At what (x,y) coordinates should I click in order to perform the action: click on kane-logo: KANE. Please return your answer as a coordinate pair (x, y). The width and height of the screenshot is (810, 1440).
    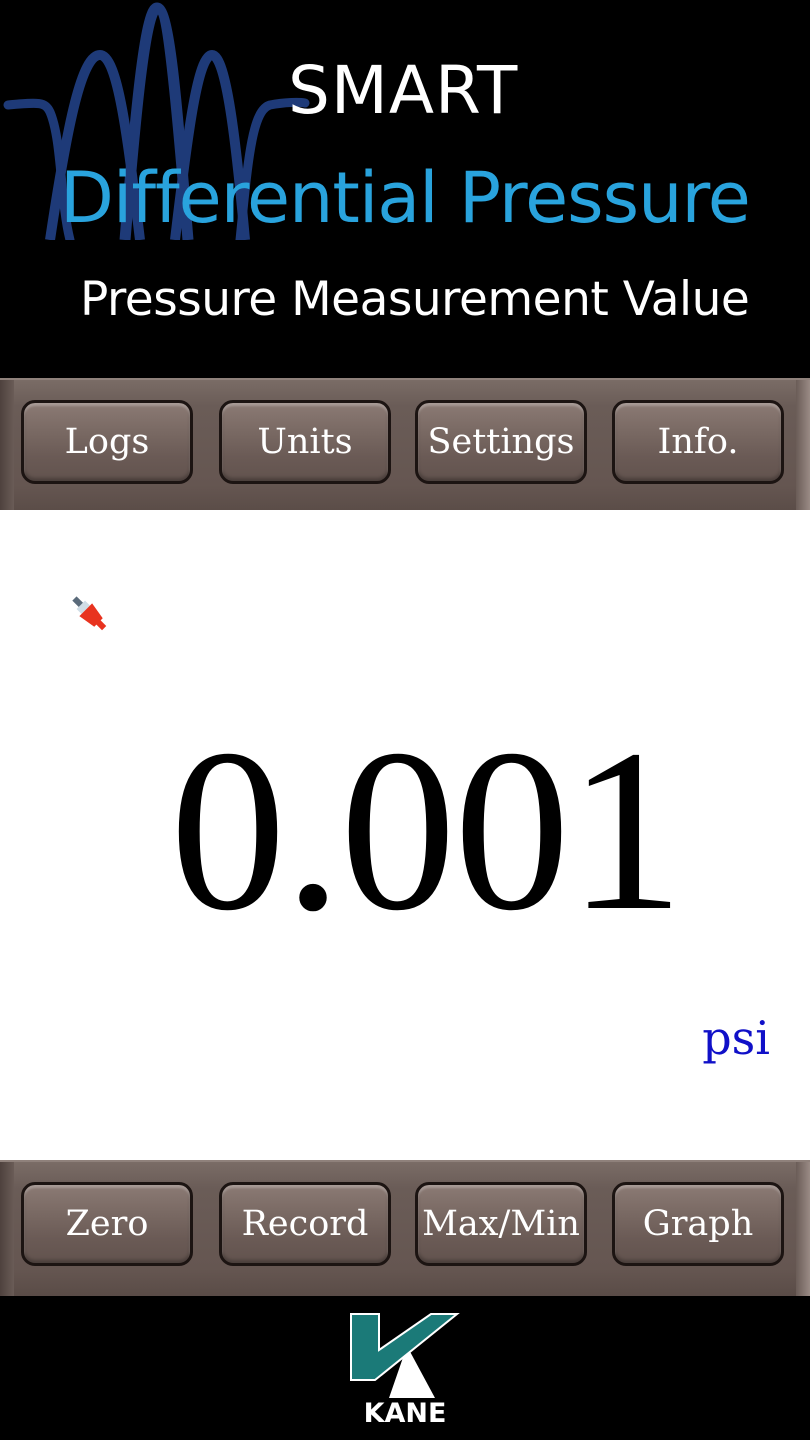
    Looking at the image, I should click on (405, 1370).